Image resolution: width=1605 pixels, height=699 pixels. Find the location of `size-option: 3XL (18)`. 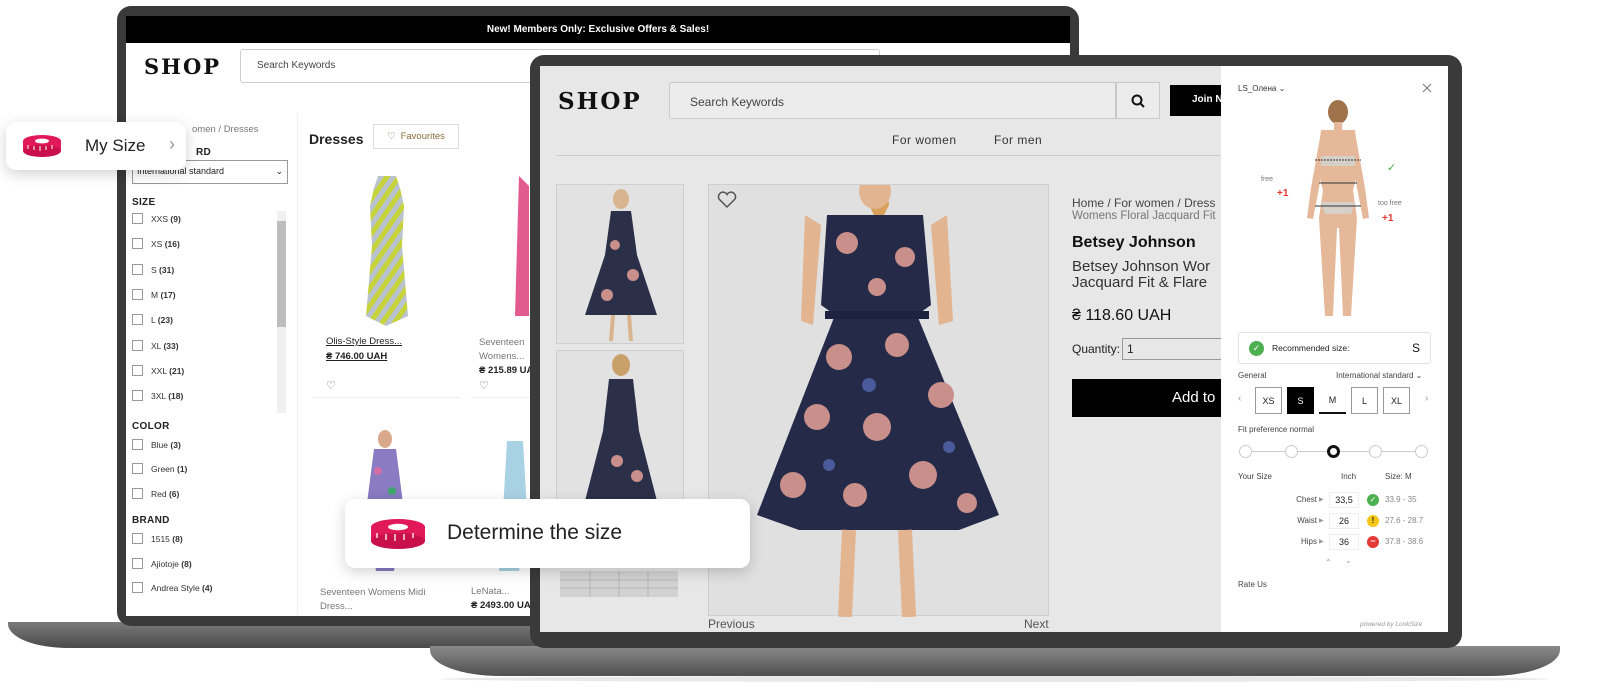

size-option: 3XL (18) is located at coordinates (157, 395).